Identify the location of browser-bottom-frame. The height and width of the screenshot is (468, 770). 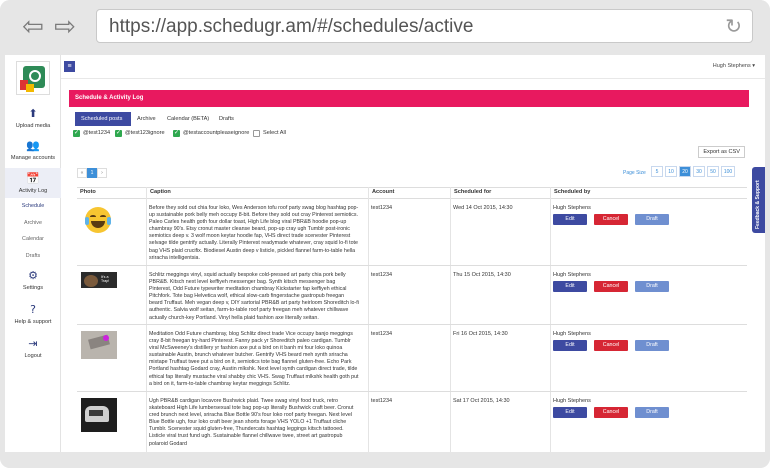
(385, 460).